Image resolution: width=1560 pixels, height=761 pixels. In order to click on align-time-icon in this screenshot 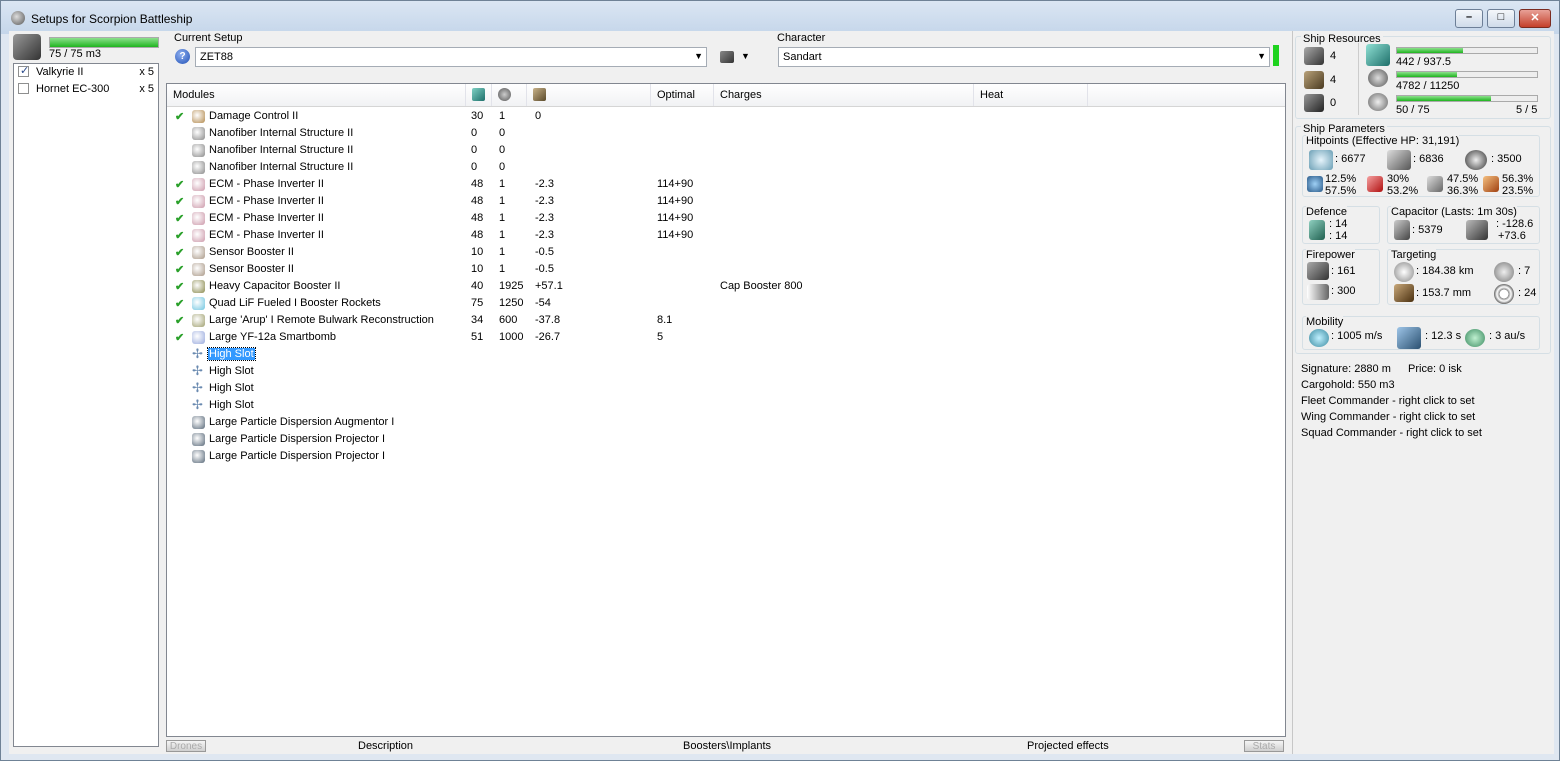, I will do `click(1409, 338)`.